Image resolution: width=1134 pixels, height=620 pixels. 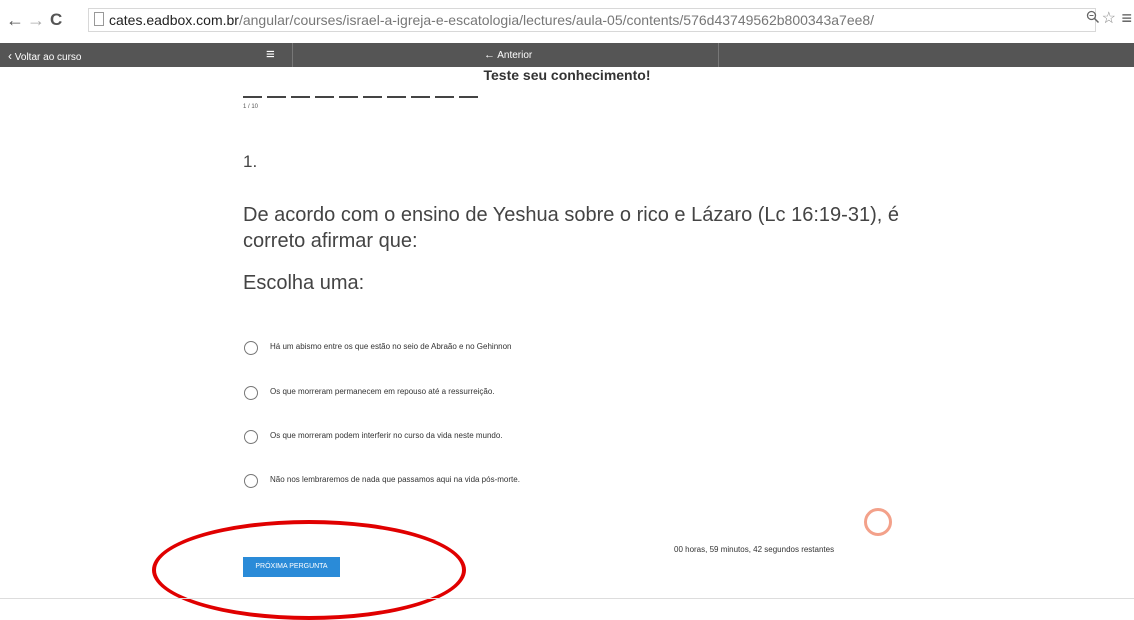 What do you see at coordinates (489, 55) in the screenshot?
I see `arrow-left-icon: ←` at bounding box center [489, 55].